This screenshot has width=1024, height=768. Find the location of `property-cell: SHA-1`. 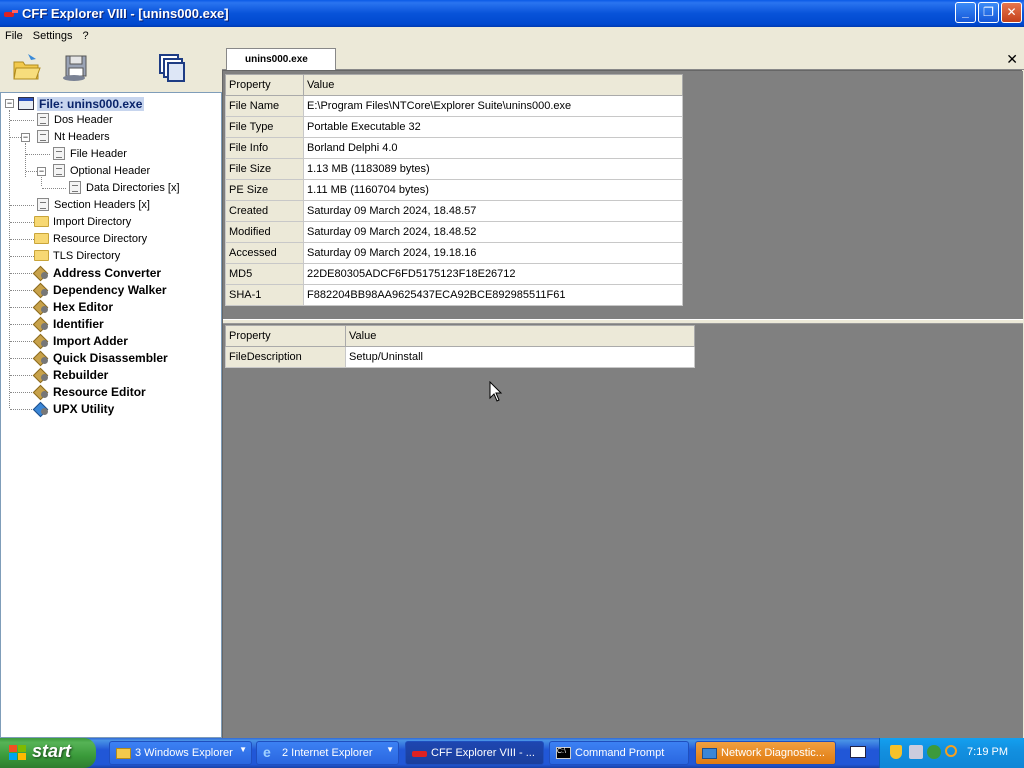

property-cell: SHA-1 is located at coordinates (264, 295).